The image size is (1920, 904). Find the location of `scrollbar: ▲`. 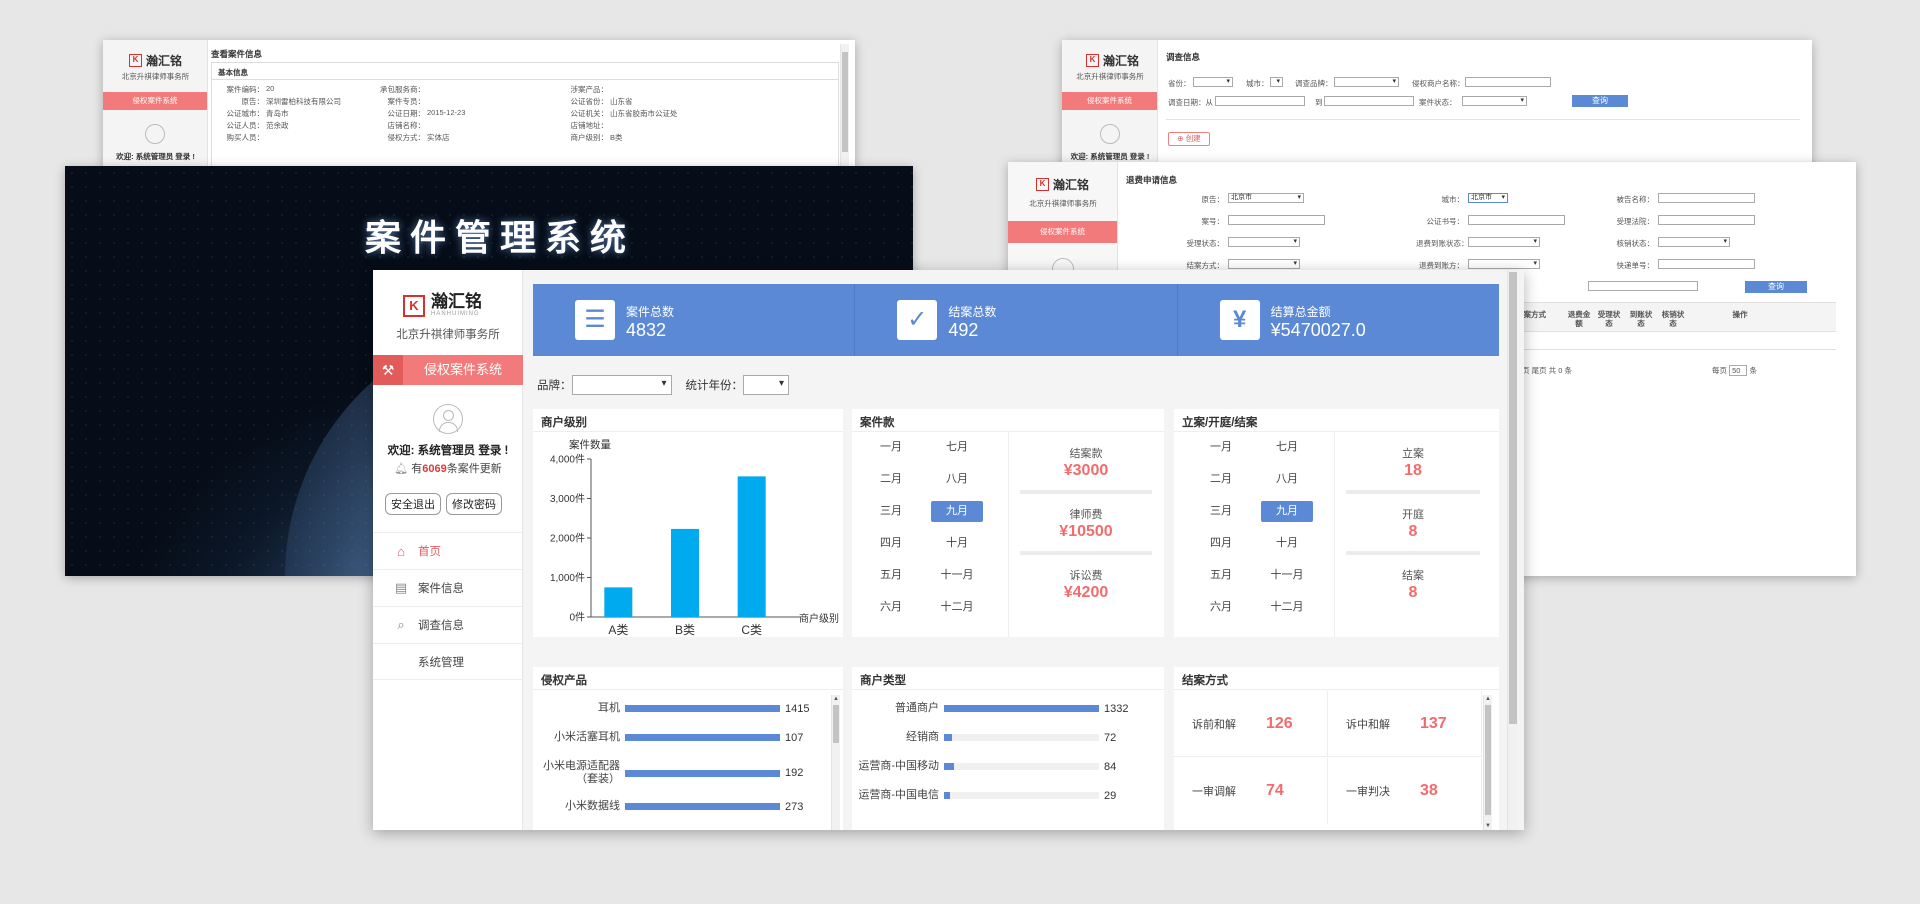

scrollbar: ▲ is located at coordinates (835, 762).